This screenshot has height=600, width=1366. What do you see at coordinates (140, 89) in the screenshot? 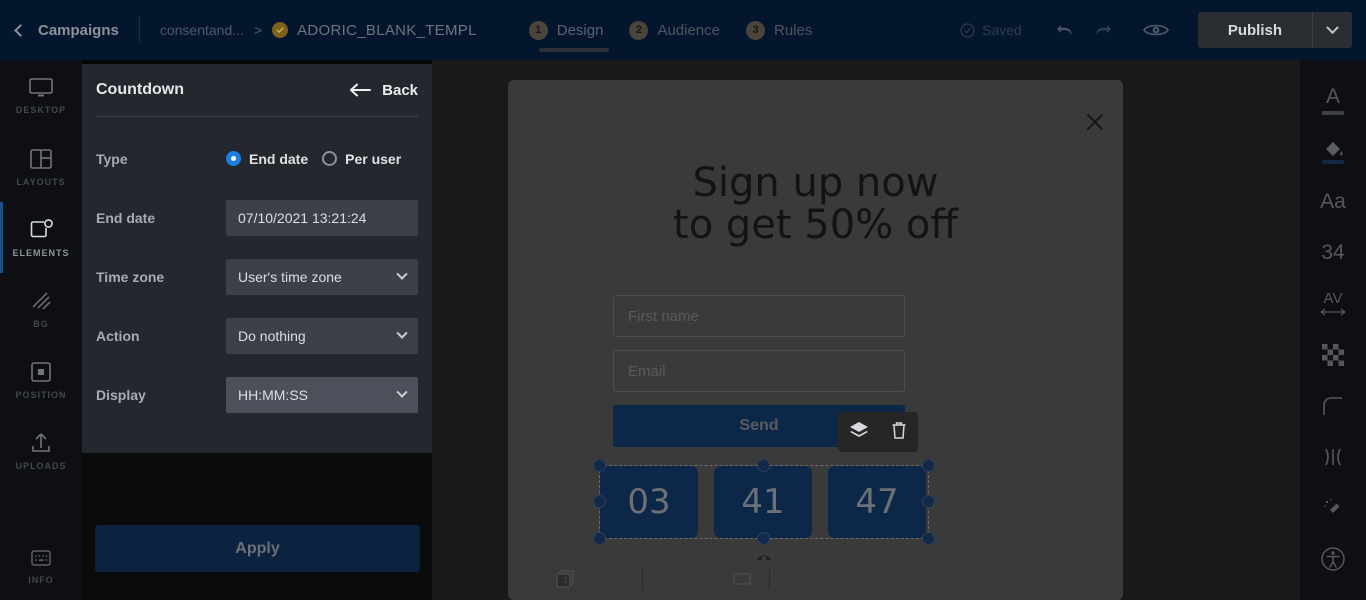
I see `panel-title: Countdown` at bounding box center [140, 89].